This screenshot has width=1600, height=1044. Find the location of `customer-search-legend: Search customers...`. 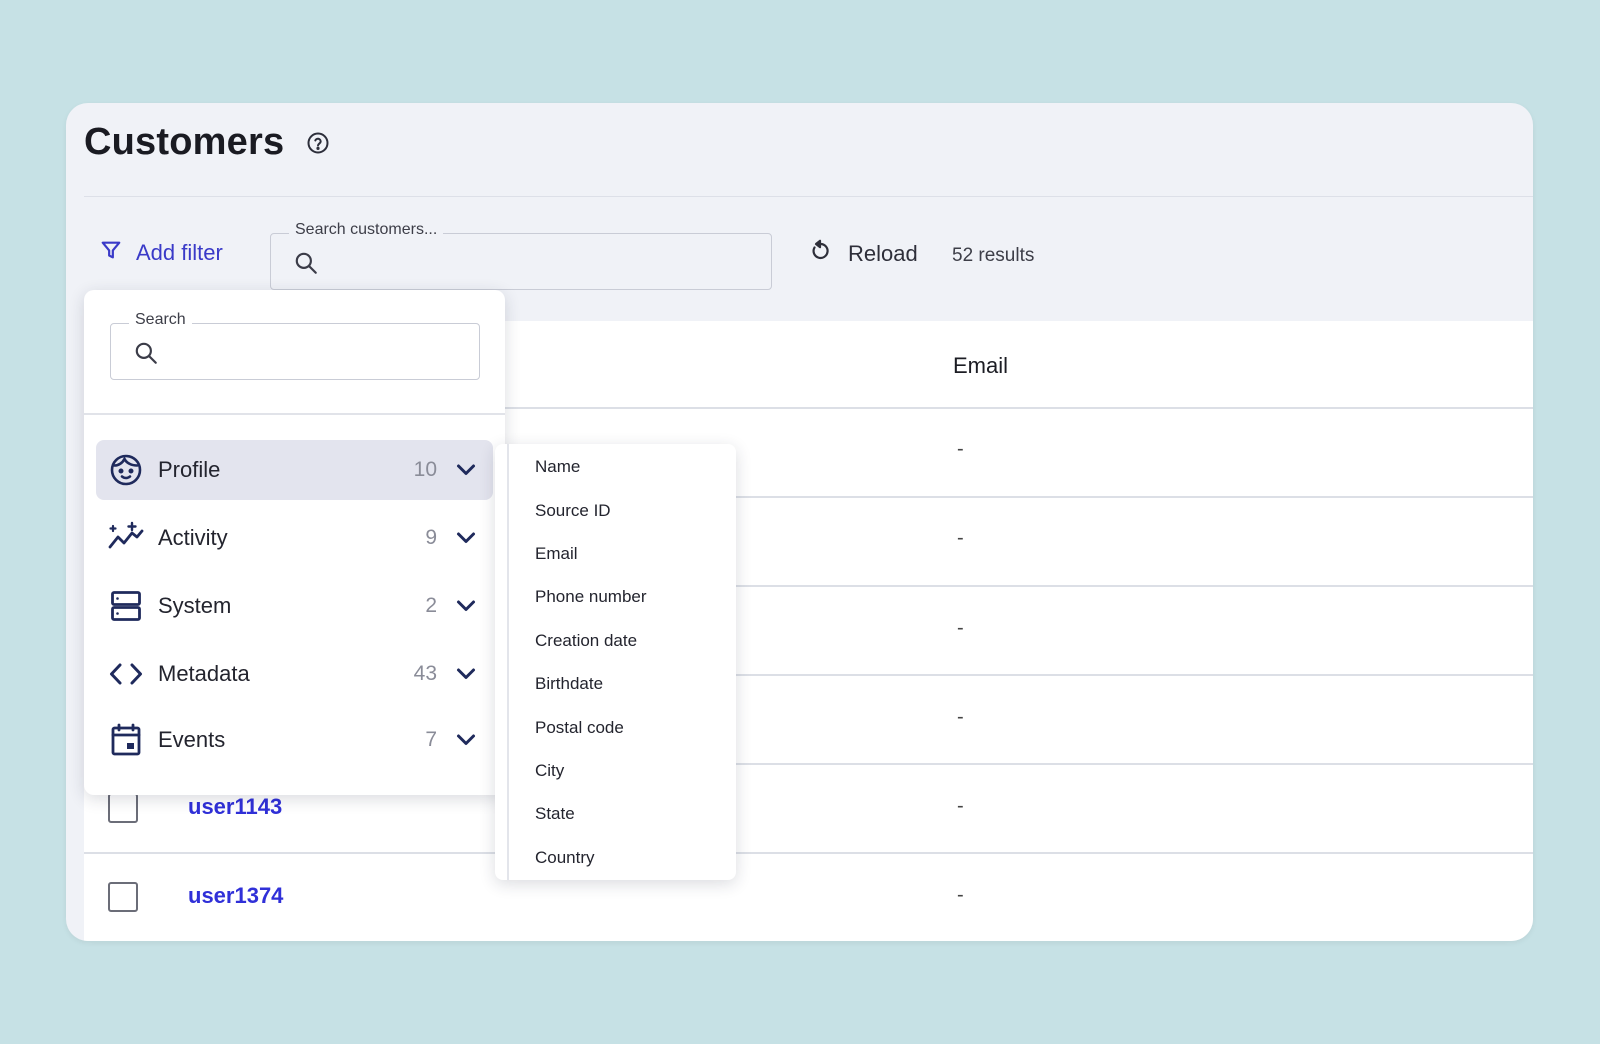

customer-search-legend: Search customers... is located at coordinates (366, 230).